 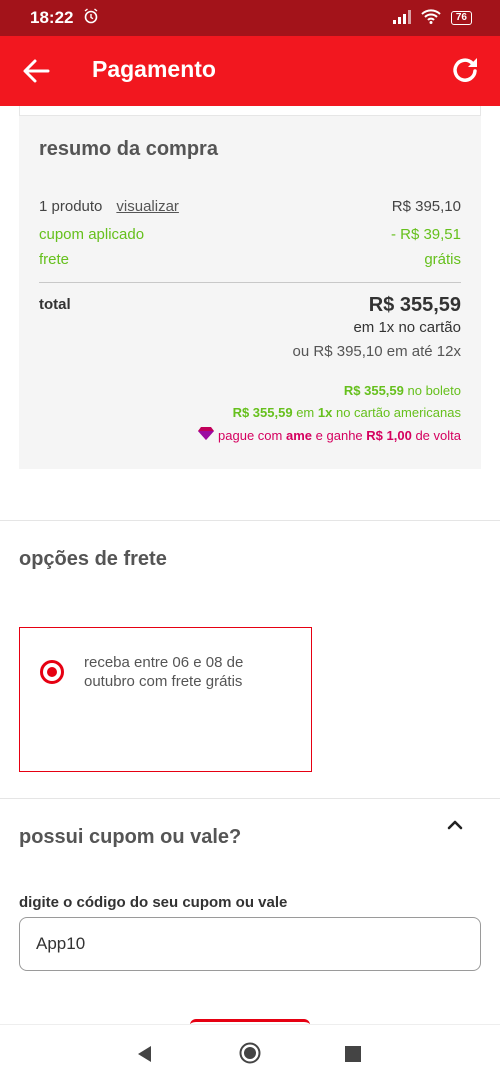 I want to click on summary-top-edge, so click(x=250, y=111).